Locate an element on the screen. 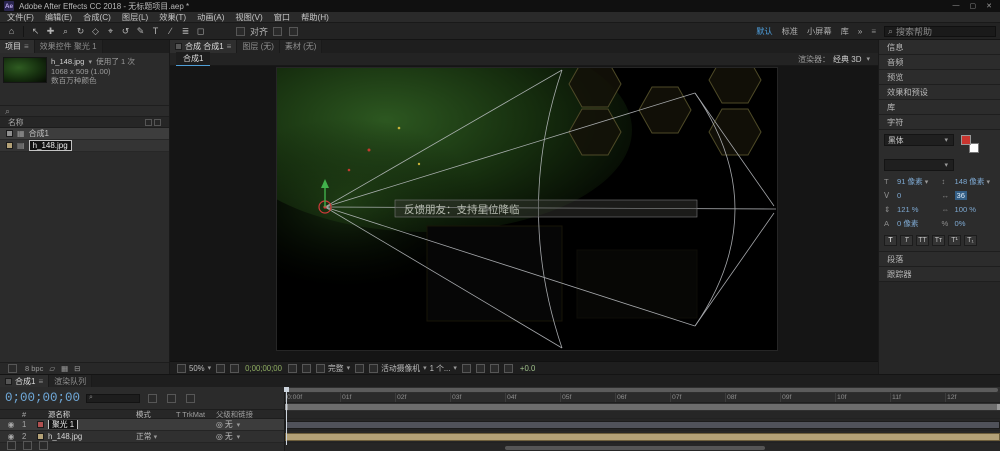  timeline-jump-icon is located at coordinates (494, 368).